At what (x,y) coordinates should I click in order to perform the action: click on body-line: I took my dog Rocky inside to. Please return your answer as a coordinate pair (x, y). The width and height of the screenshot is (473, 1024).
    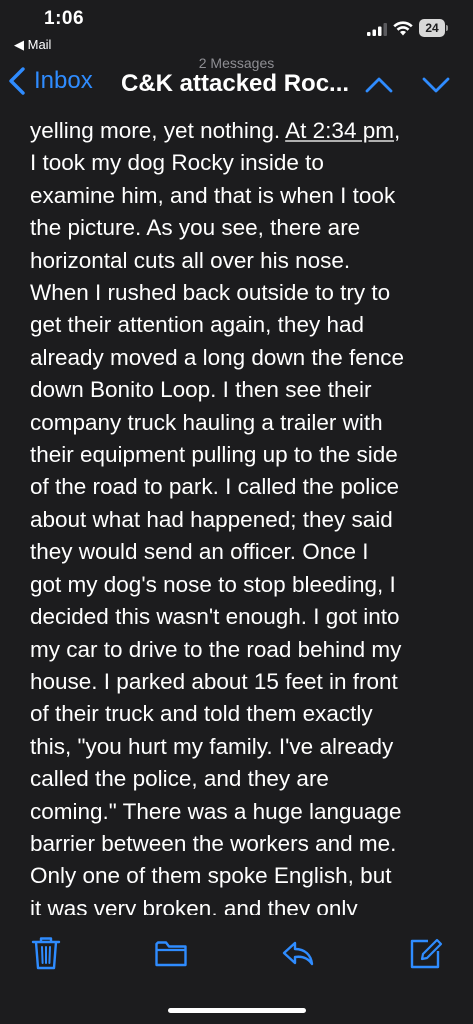
    Looking at the image, I should click on (177, 163).